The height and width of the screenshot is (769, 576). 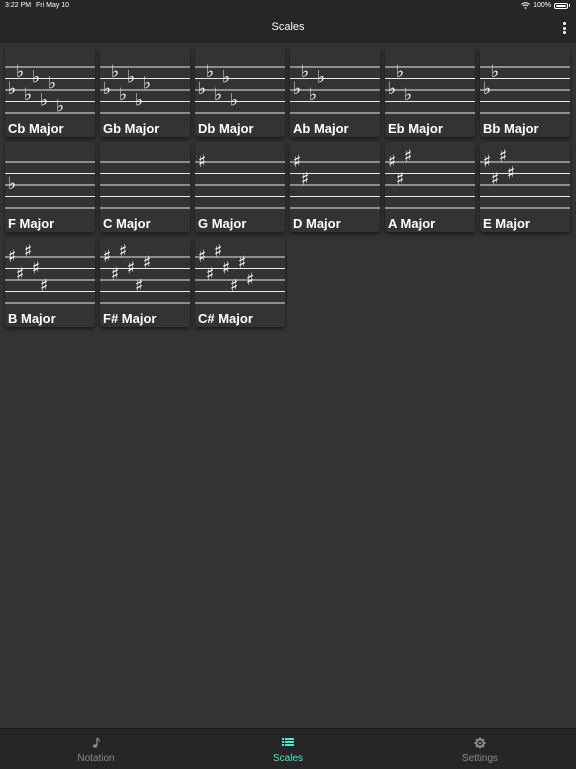 What do you see at coordinates (525, 177) in the screenshot?
I see `staff-notation: ♯♯♯♯` at bounding box center [525, 177].